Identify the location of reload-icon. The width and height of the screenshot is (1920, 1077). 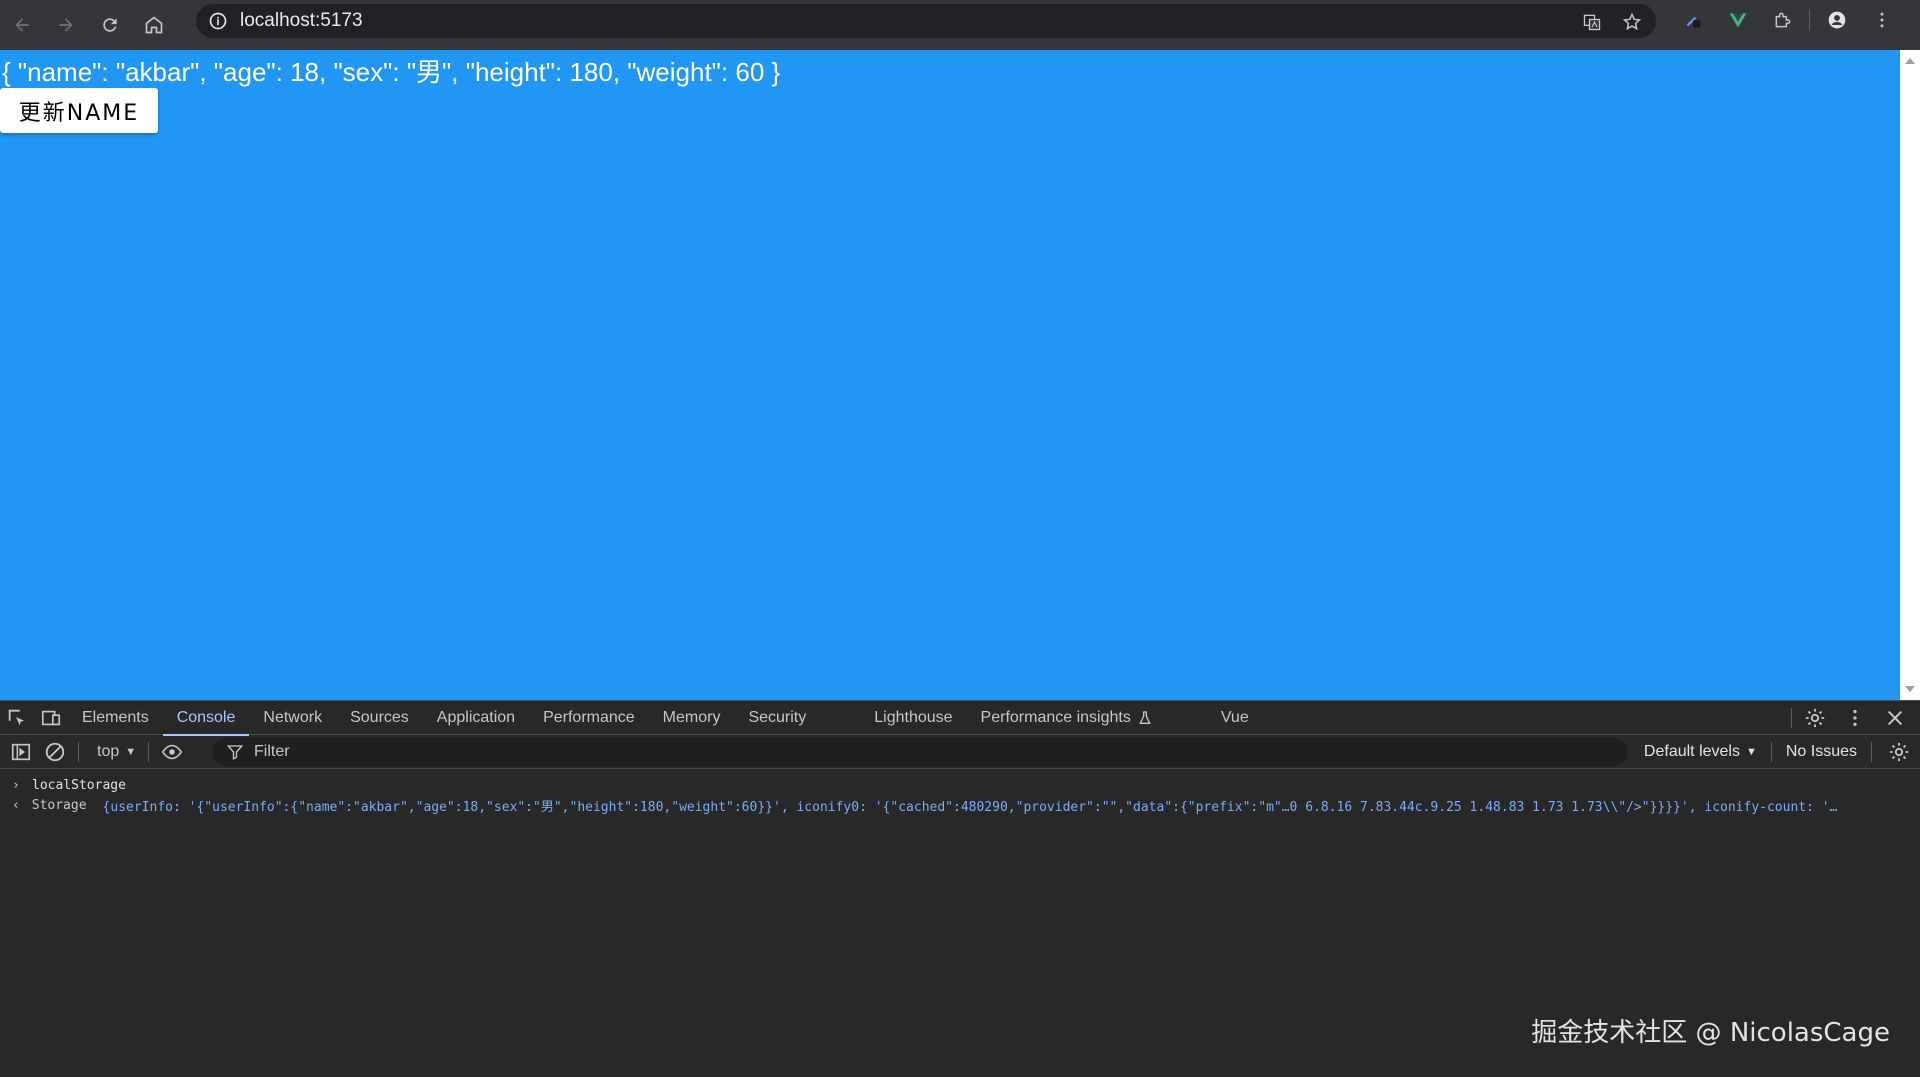
(110, 25).